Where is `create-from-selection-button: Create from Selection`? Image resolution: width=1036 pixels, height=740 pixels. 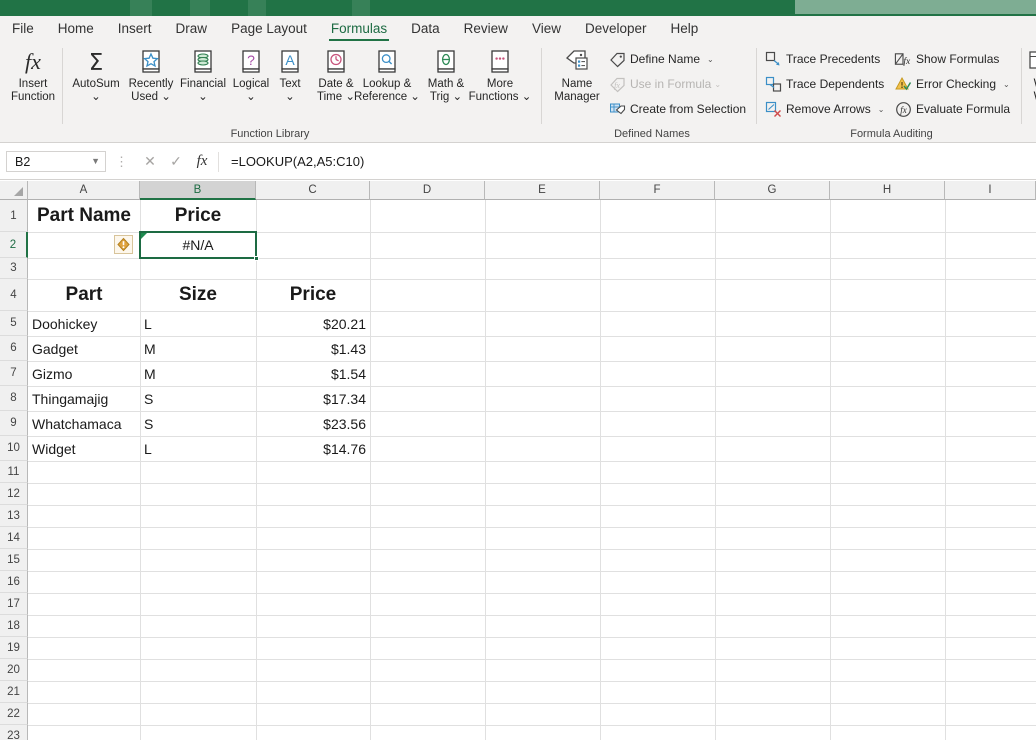
create-from-selection-button: Create from Selection is located at coordinates (677, 109).